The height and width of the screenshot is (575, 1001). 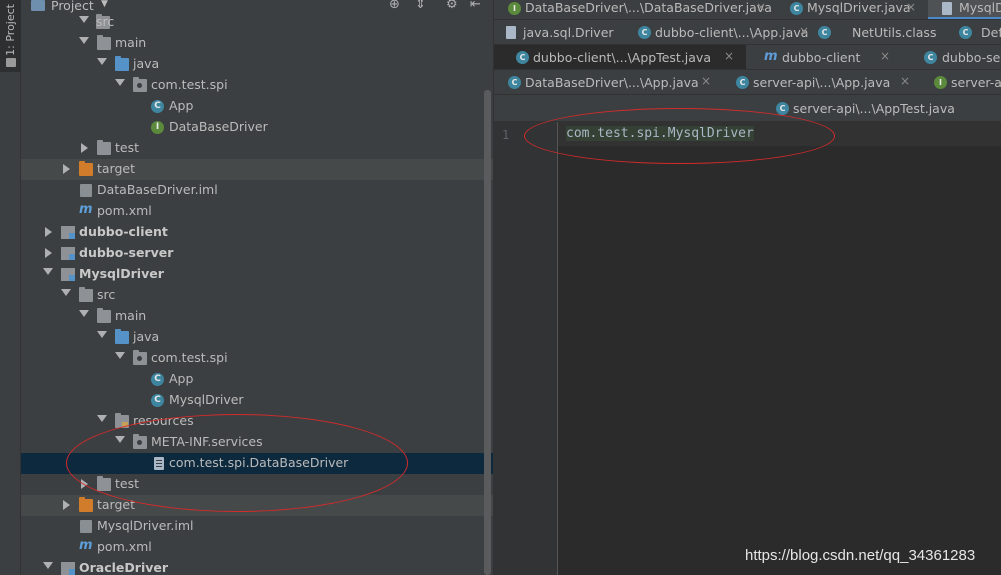 What do you see at coordinates (257, 566) in the screenshot?
I see `tree-row-module: OracleDriver` at bounding box center [257, 566].